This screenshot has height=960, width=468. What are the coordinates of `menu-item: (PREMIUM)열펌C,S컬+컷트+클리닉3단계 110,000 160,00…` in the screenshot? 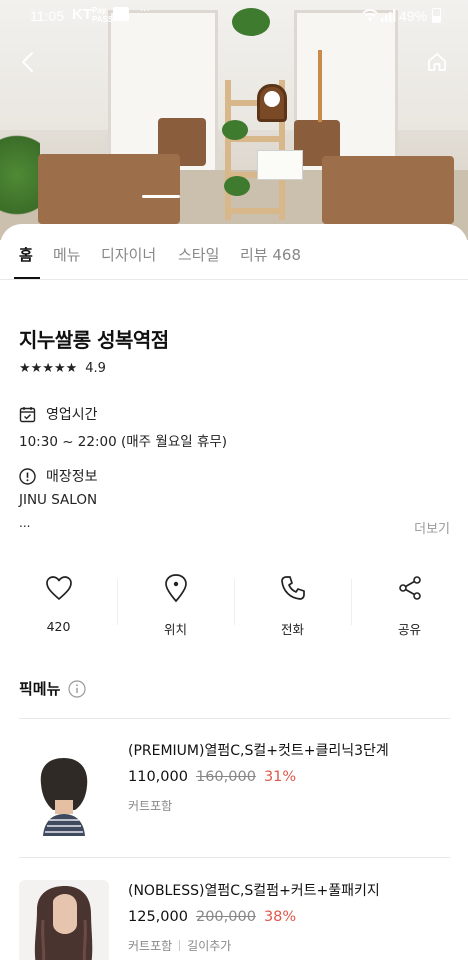 It's located at (234, 788).